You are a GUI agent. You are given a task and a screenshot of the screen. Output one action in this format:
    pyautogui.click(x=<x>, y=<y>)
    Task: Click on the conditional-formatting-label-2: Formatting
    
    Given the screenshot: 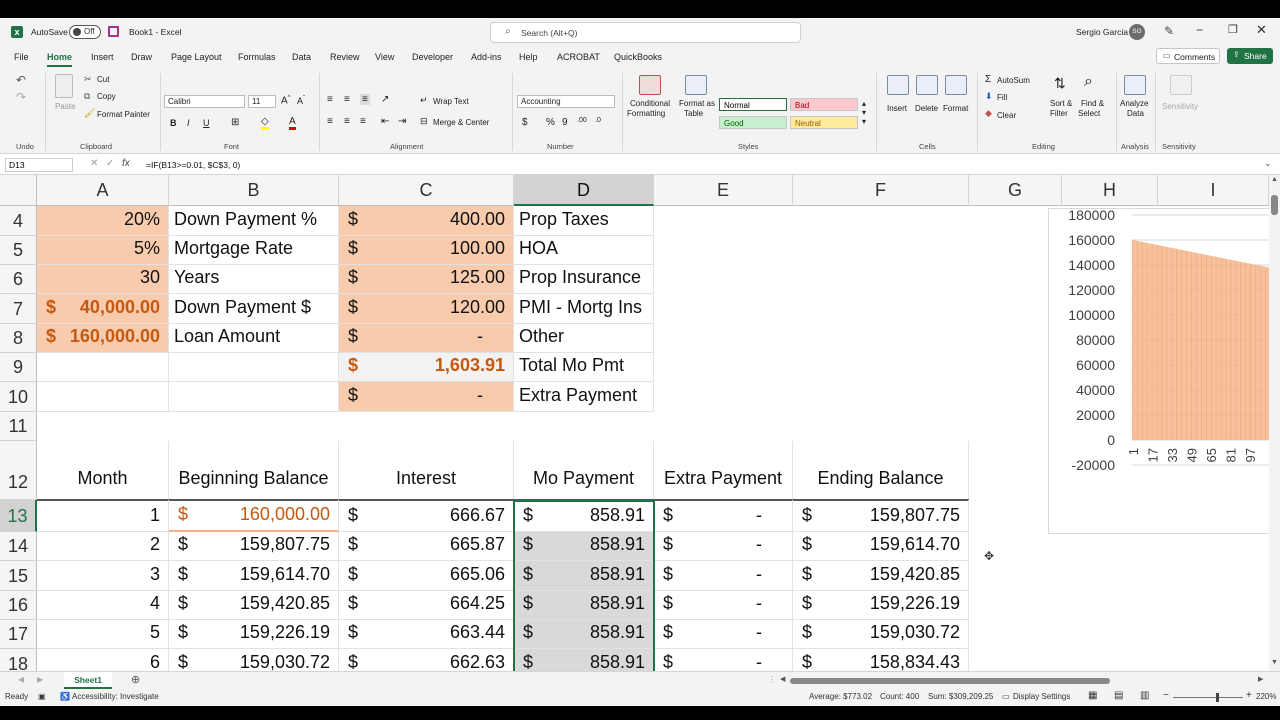 What is the action you would take?
    pyautogui.click(x=646, y=113)
    